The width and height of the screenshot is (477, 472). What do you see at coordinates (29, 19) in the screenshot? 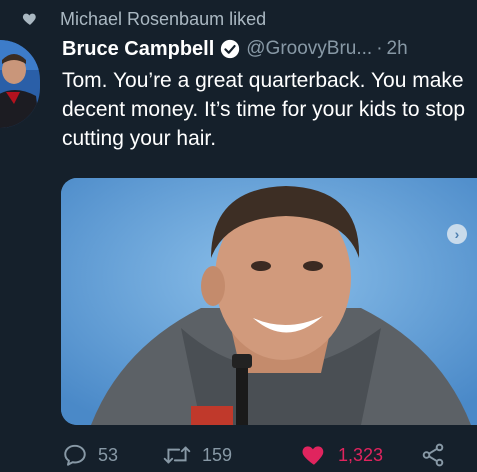
I see `heart-icon` at bounding box center [29, 19].